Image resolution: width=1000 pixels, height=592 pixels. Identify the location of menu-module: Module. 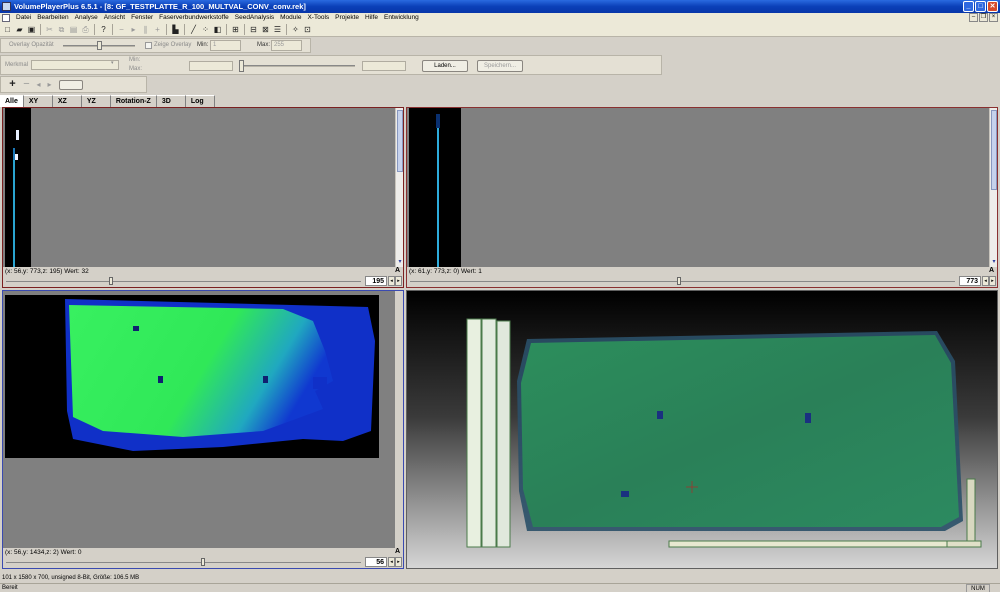
(290, 18).